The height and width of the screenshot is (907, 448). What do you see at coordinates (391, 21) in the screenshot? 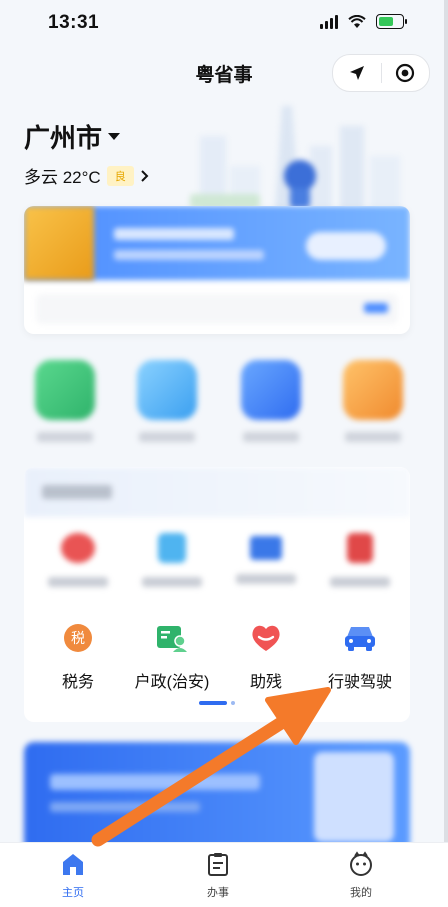
I see `battery-charging-icon` at bounding box center [391, 21].